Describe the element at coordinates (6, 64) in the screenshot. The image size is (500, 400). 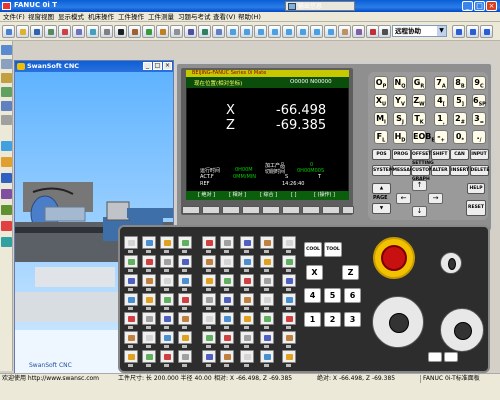
I see `dock-view-icon` at that location.